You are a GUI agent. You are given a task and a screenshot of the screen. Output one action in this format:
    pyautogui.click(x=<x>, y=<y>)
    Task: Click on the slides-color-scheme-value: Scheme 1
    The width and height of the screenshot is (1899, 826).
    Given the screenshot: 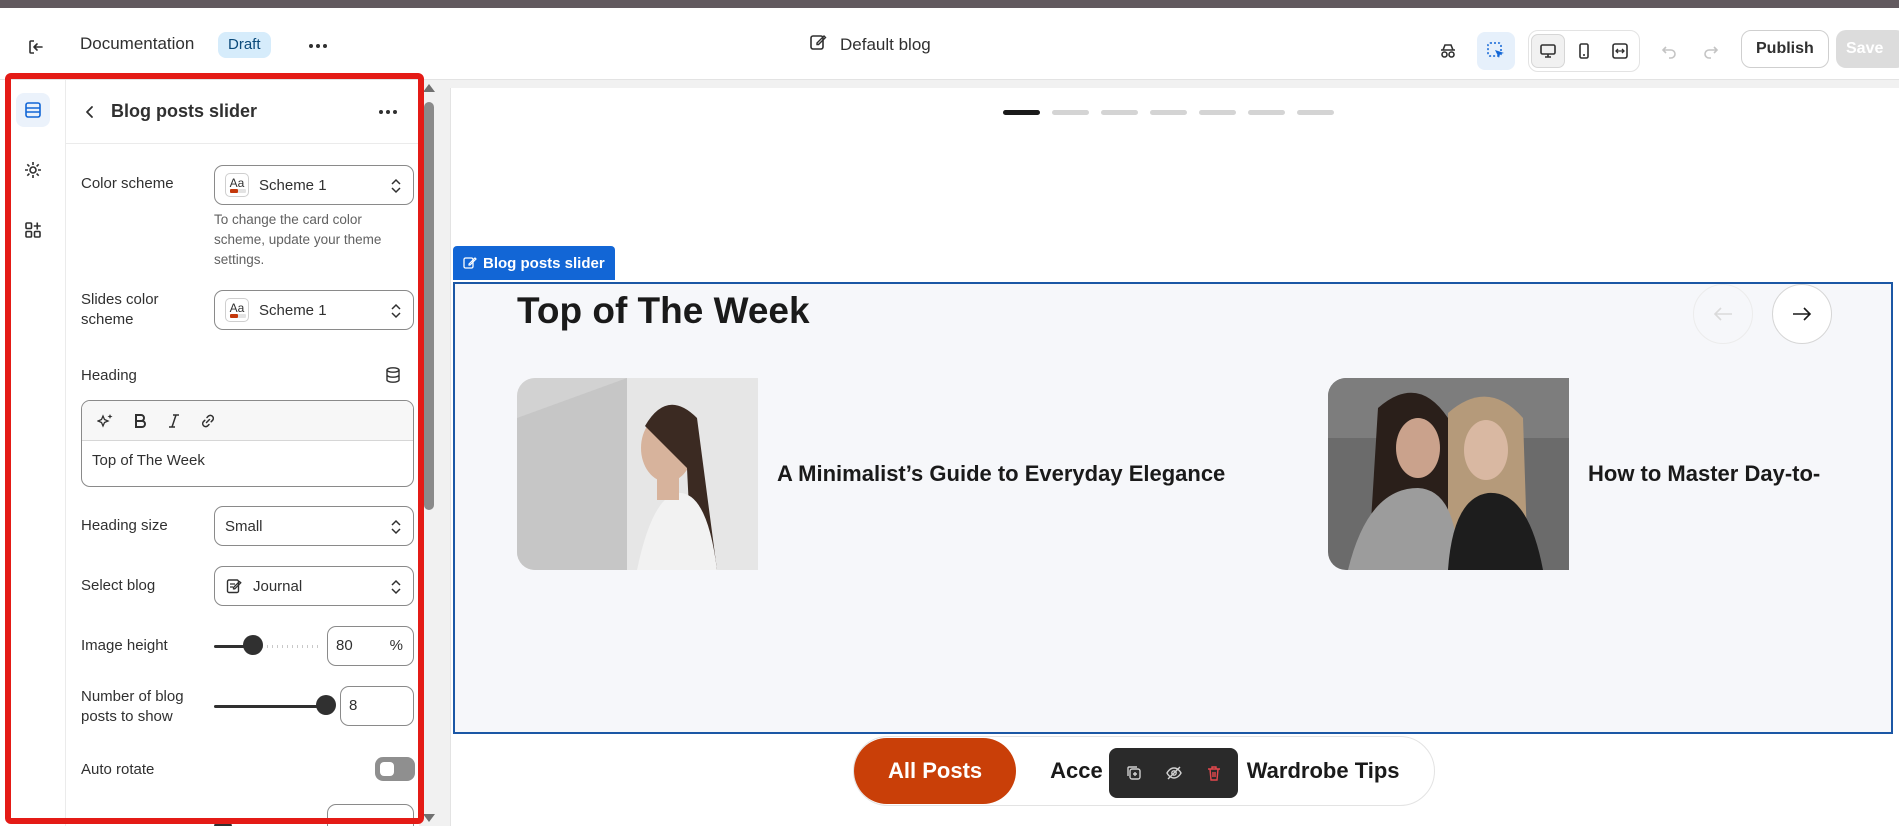 What is the action you would take?
    pyautogui.click(x=293, y=310)
    